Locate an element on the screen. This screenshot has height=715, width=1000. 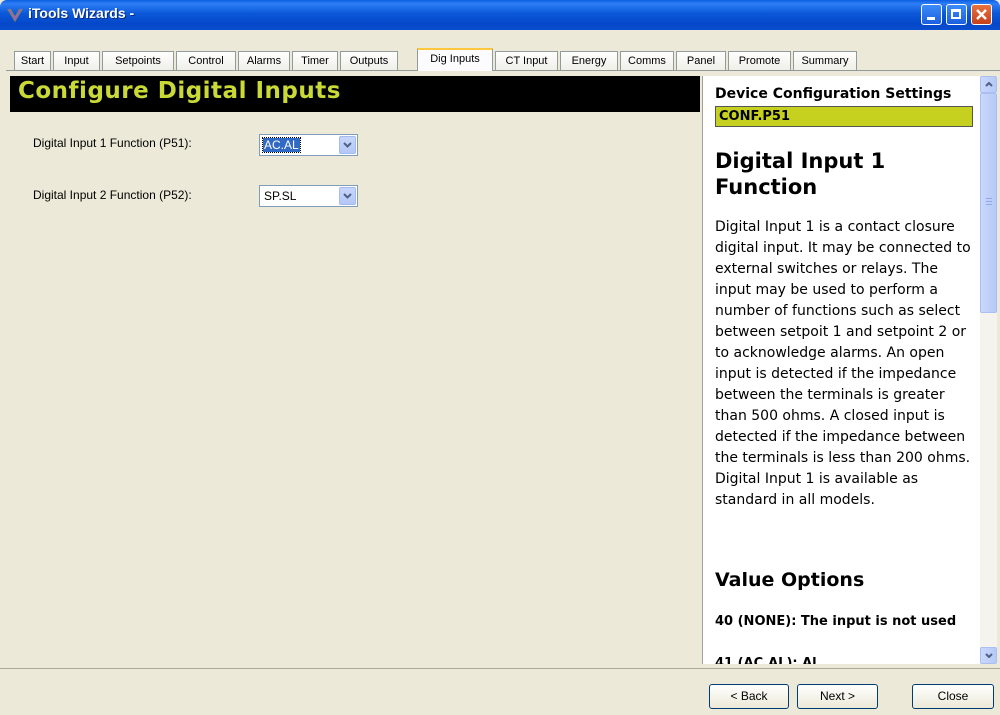
close-icon is located at coordinates (981, 14).